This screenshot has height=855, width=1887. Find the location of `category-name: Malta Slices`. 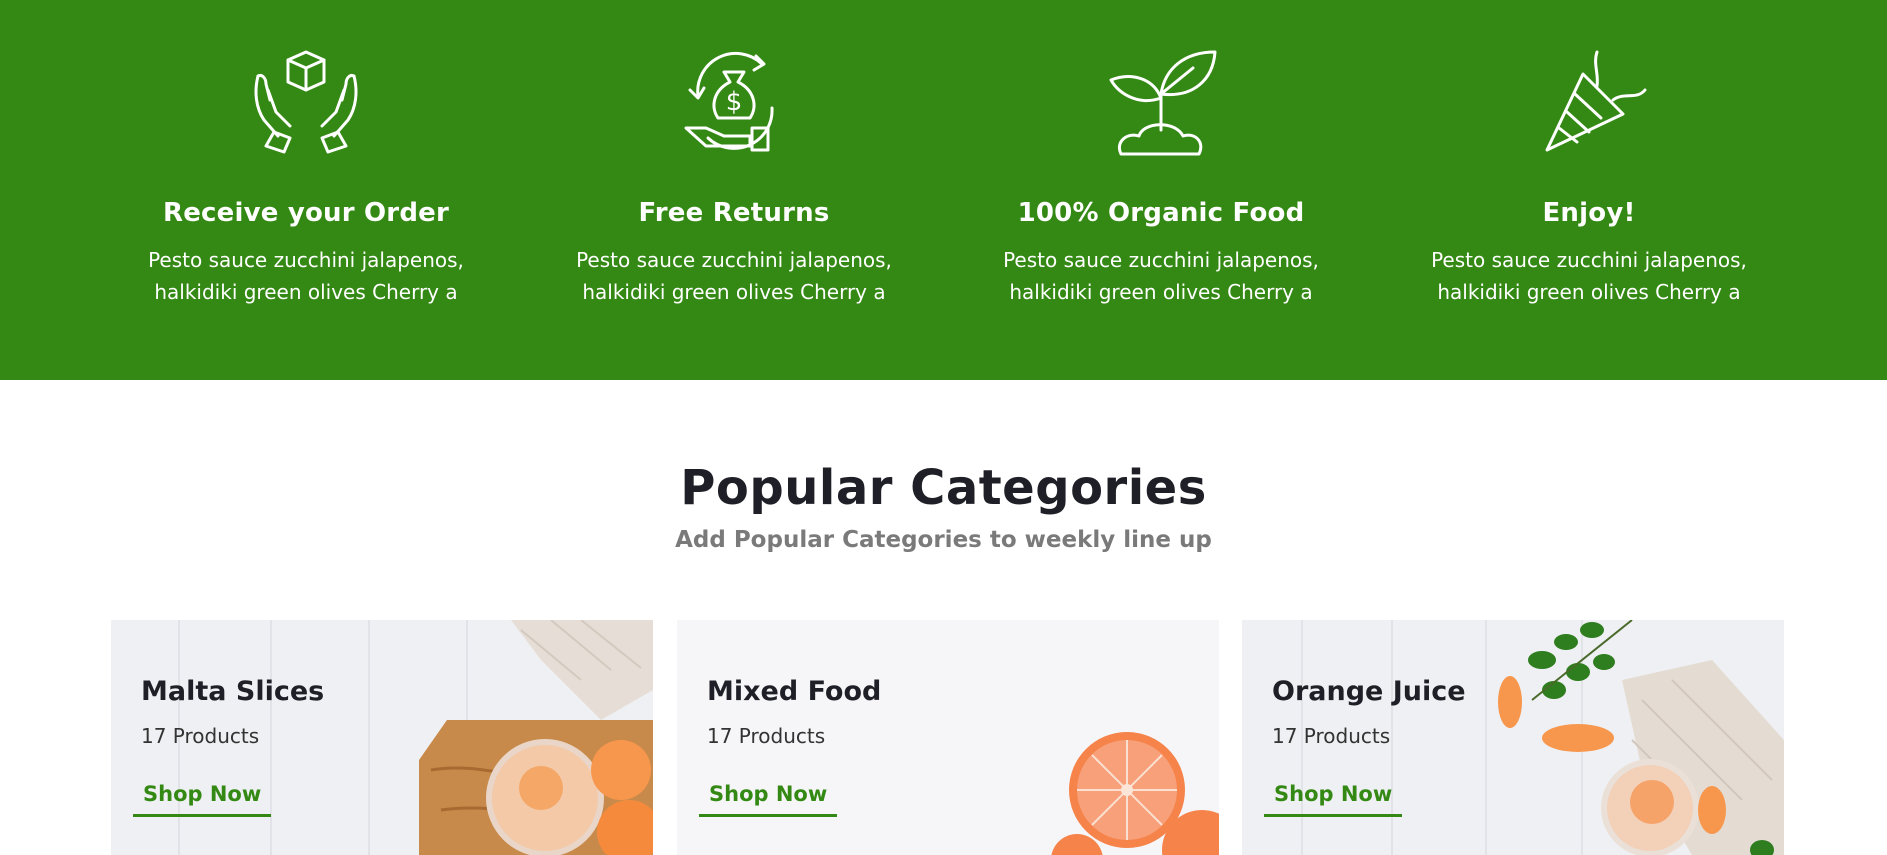

category-name: Malta Slices is located at coordinates (233, 691).